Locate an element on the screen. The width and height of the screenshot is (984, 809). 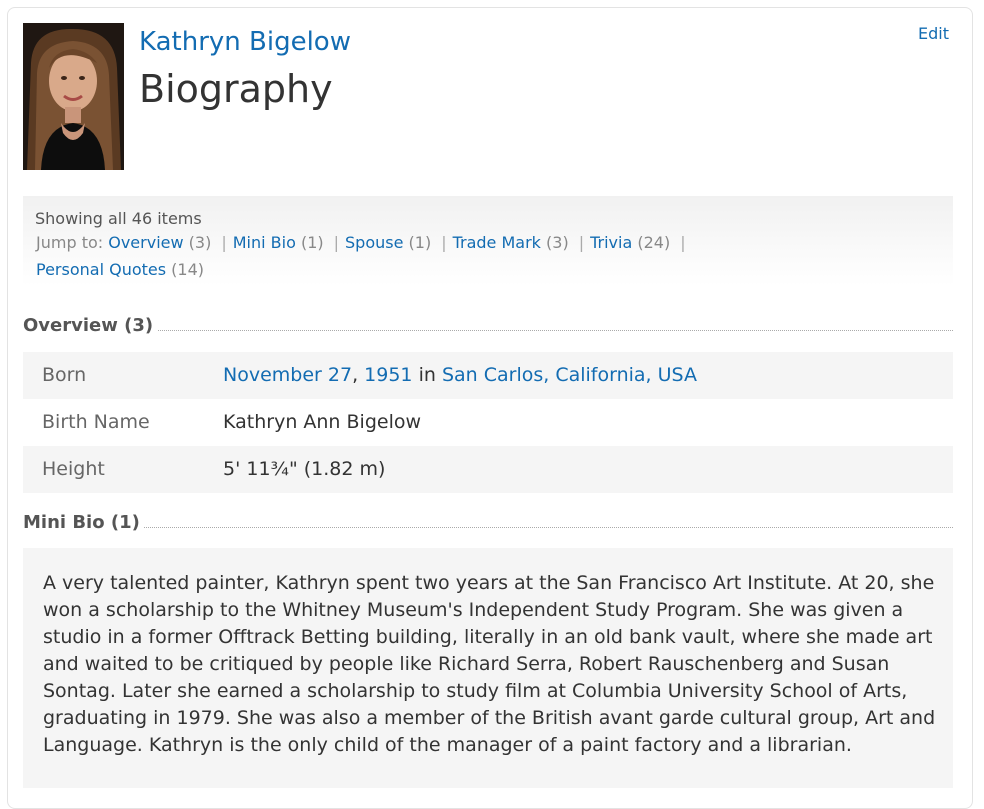
born-comma: , is located at coordinates (355, 375).